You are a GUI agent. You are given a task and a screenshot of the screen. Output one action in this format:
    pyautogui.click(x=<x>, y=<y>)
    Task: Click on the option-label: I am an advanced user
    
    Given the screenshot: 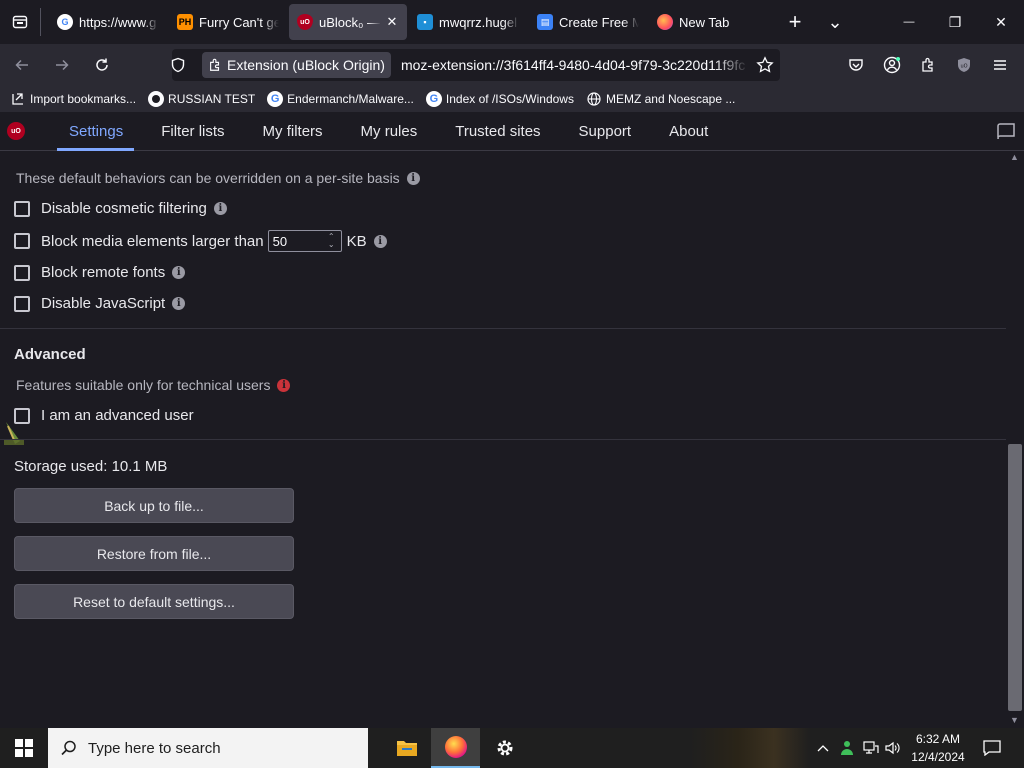 What is the action you would take?
    pyautogui.click(x=117, y=415)
    